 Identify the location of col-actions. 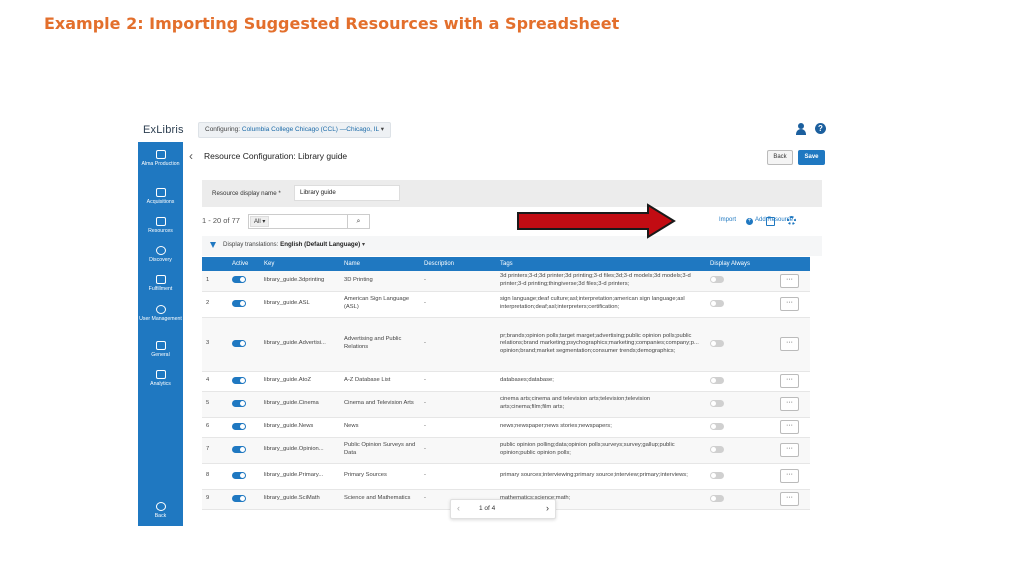
(793, 264).